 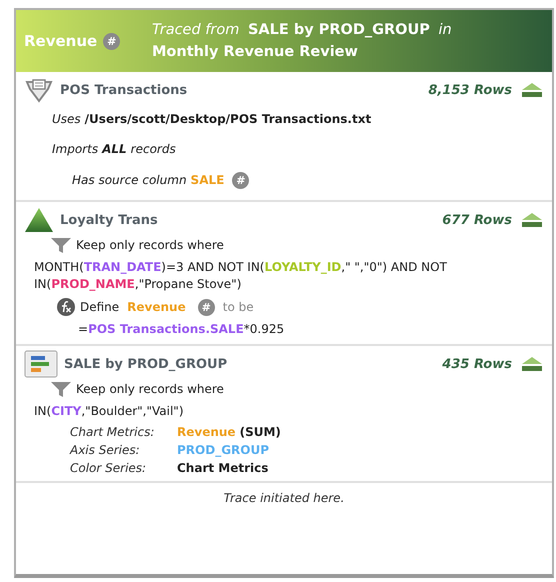 What do you see at coordinates (284, 498) in the screenshot?
I see `trace-footer-note: Trace initiated here.` at bounding box center [284, 498].